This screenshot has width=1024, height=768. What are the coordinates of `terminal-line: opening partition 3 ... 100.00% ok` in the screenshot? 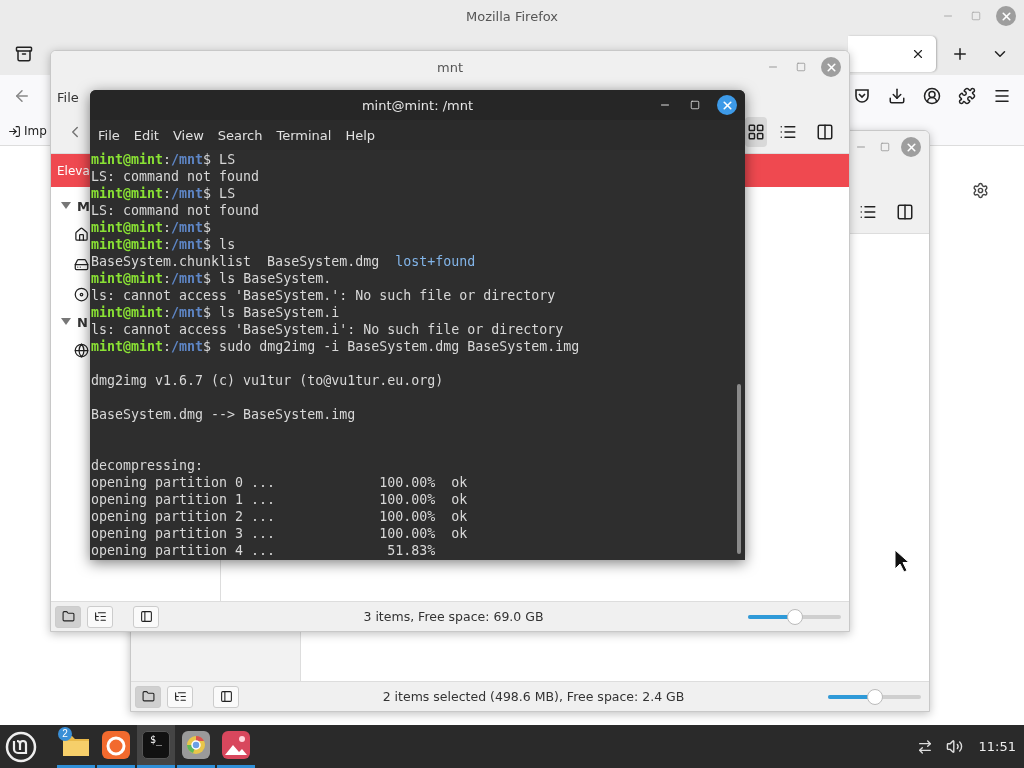 It's located at (279, 533).